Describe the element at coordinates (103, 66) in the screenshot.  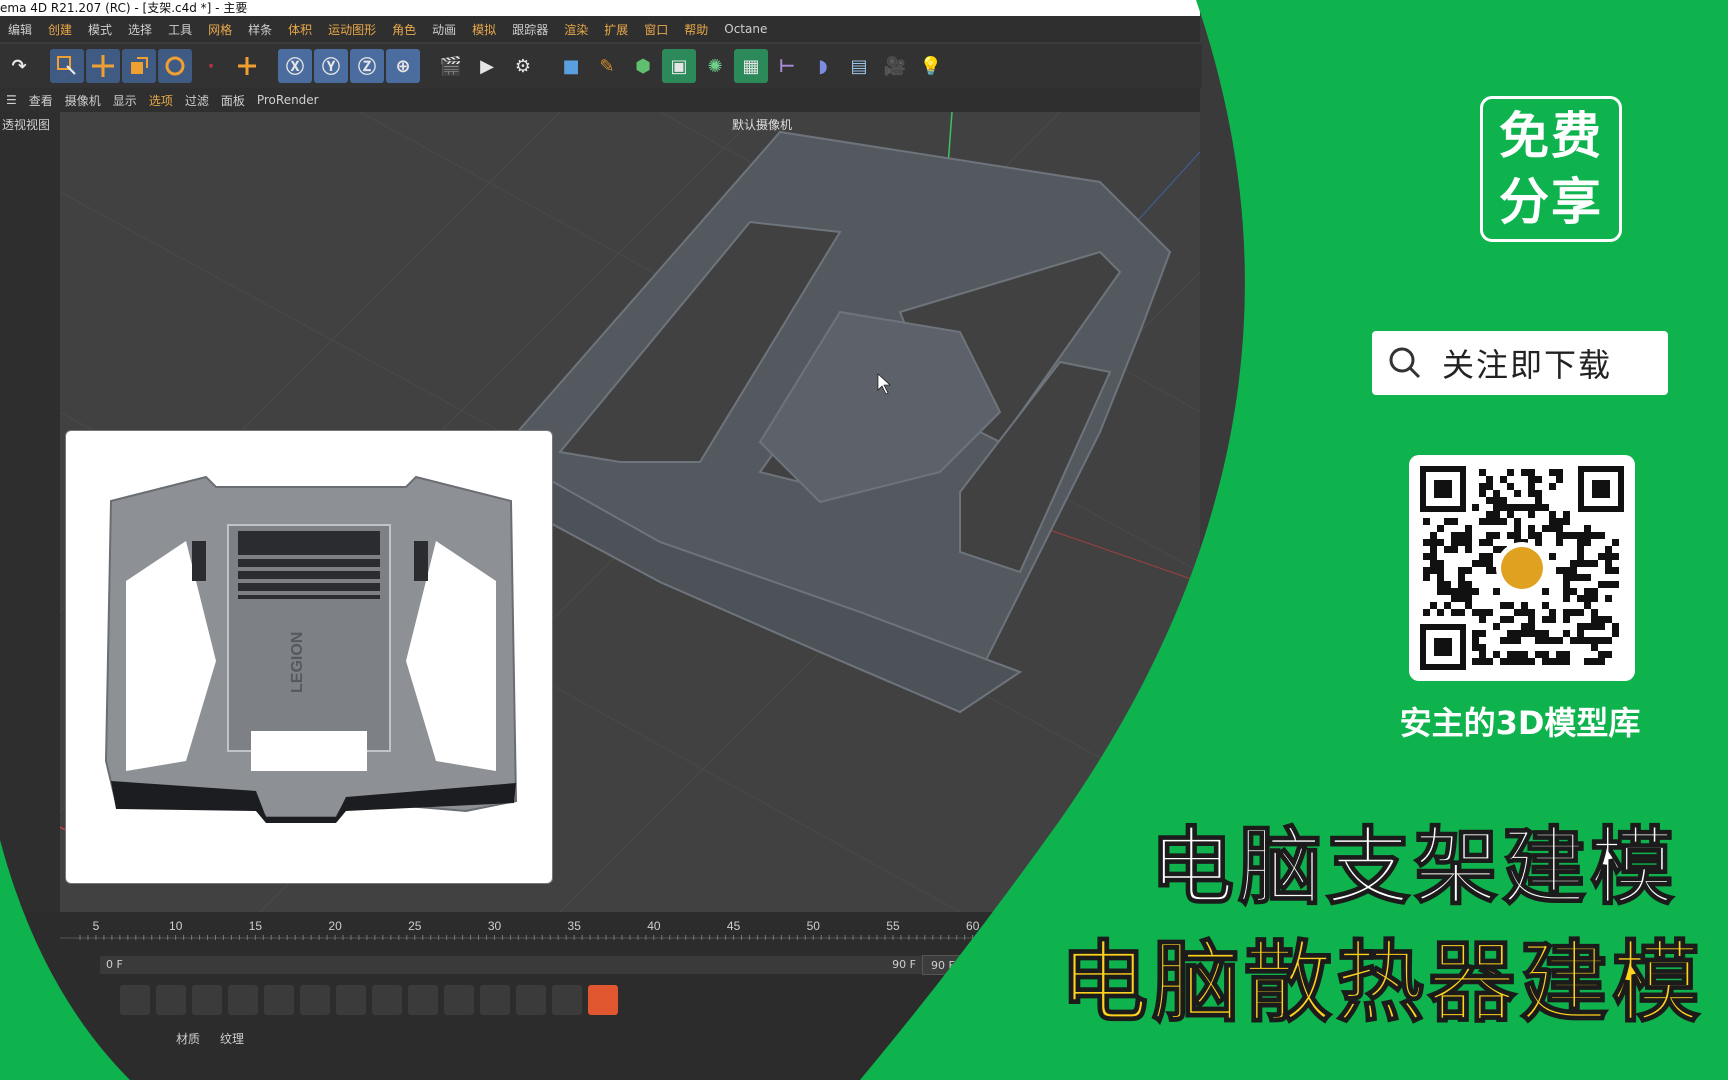
I see `move-tool-icon` at that location.